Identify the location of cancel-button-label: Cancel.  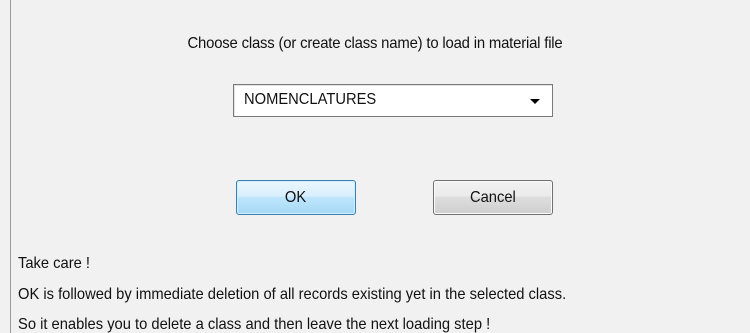
(493, 197).